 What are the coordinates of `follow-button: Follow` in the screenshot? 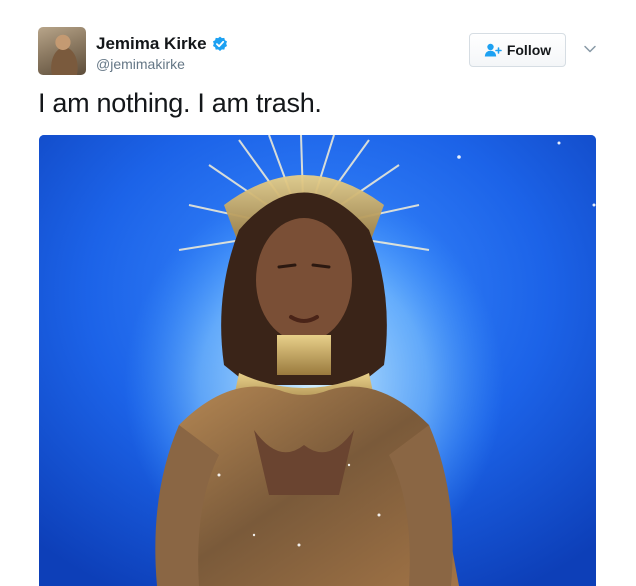 It's located at (517, 50).